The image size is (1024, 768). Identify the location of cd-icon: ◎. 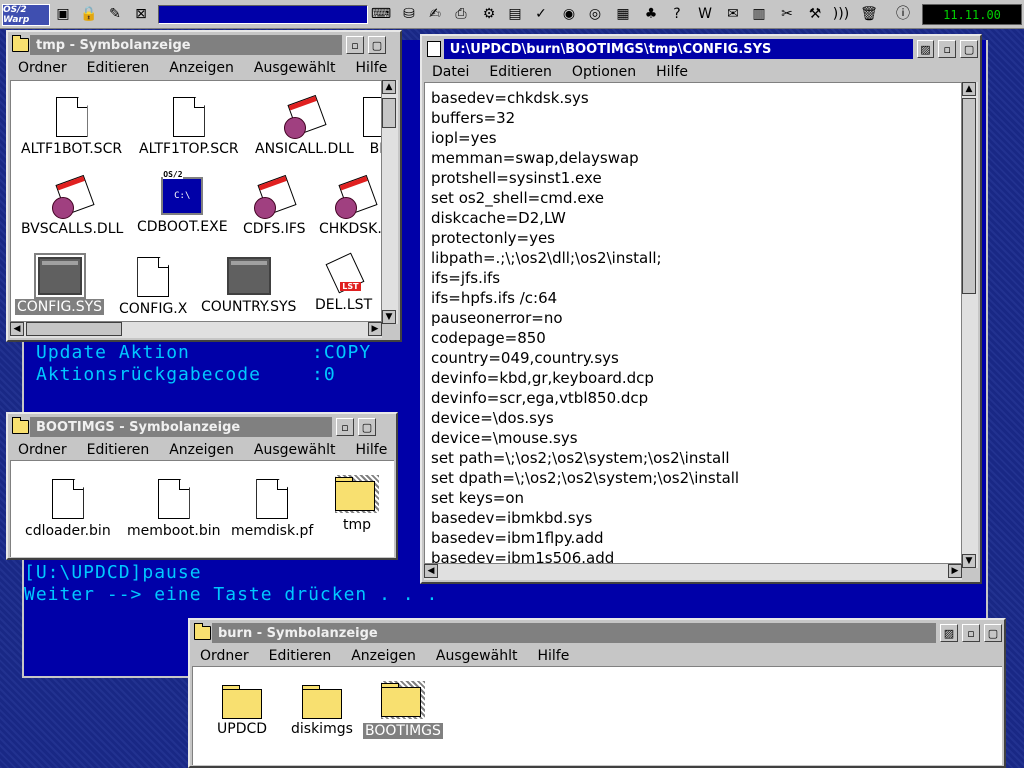
(595, 14).